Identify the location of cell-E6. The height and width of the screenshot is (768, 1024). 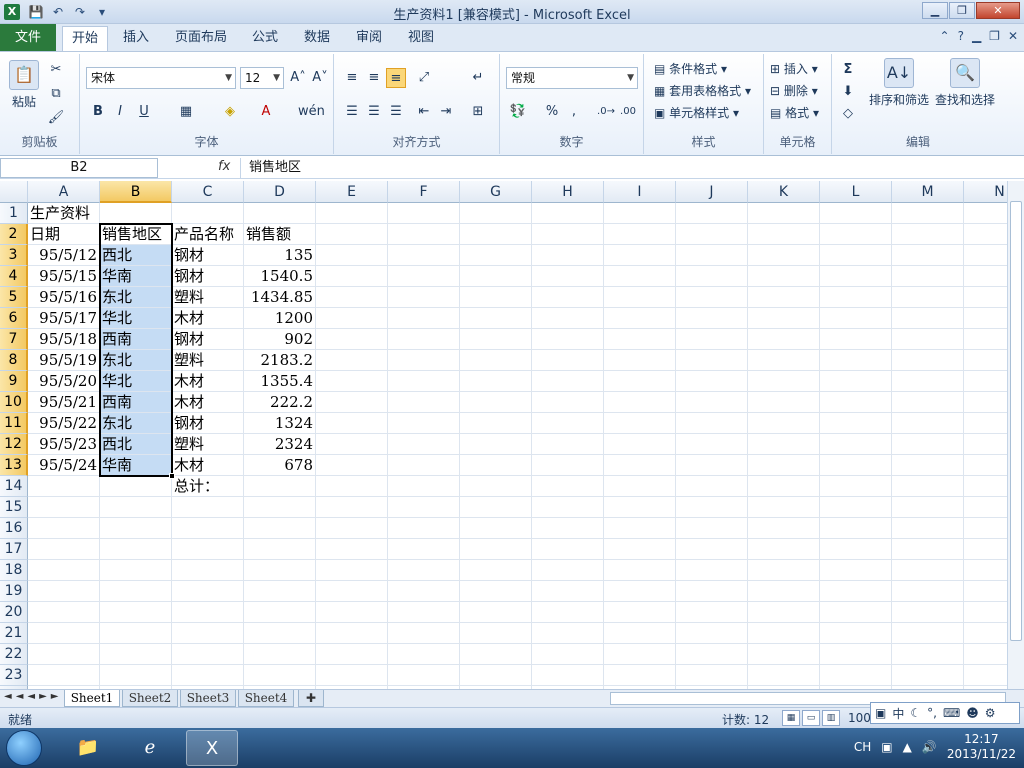
(352, 318).